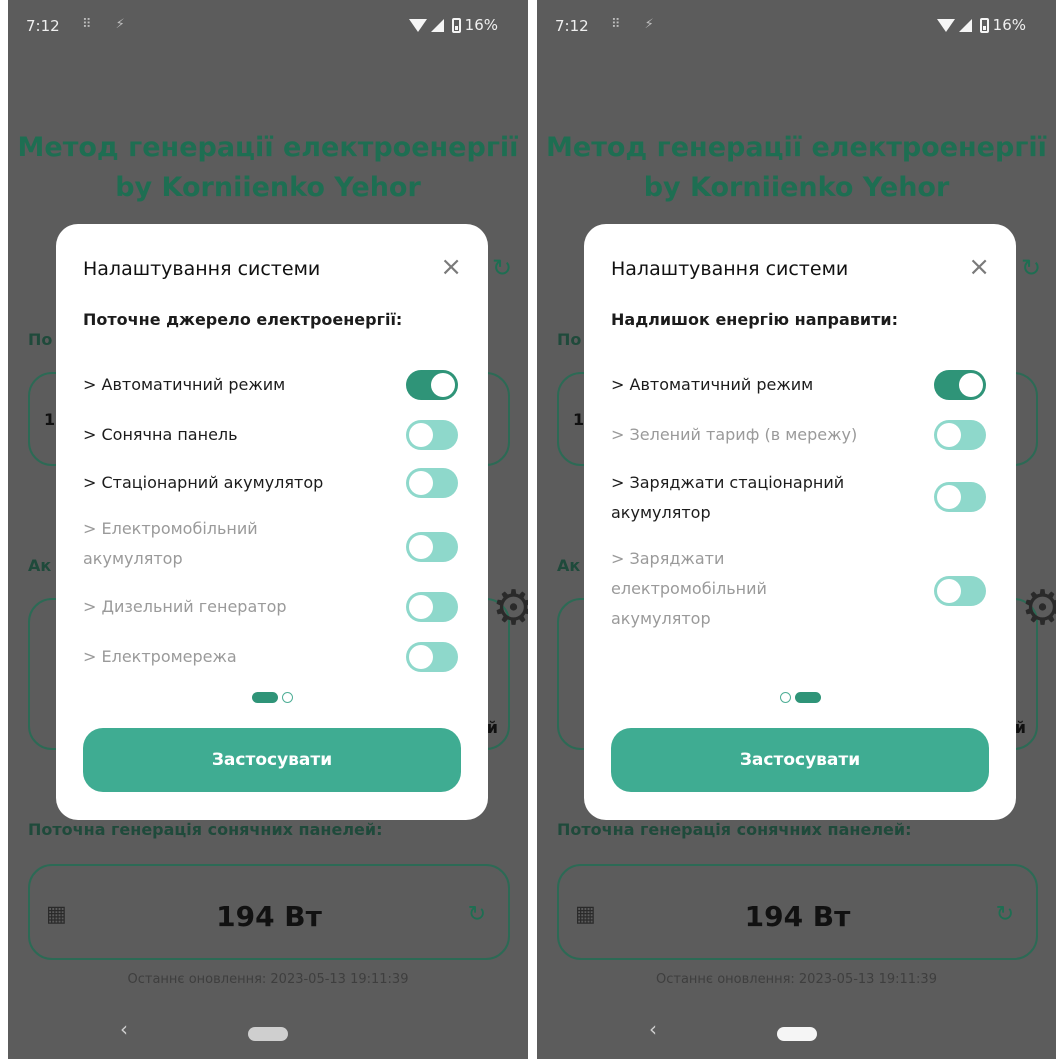 The height and width of the screenshot is (1059, 1056). What do you see at coordinates (960, 497) in the screenshot?
I see `toggle-charge-stationary` at bounding box center [960, 497].